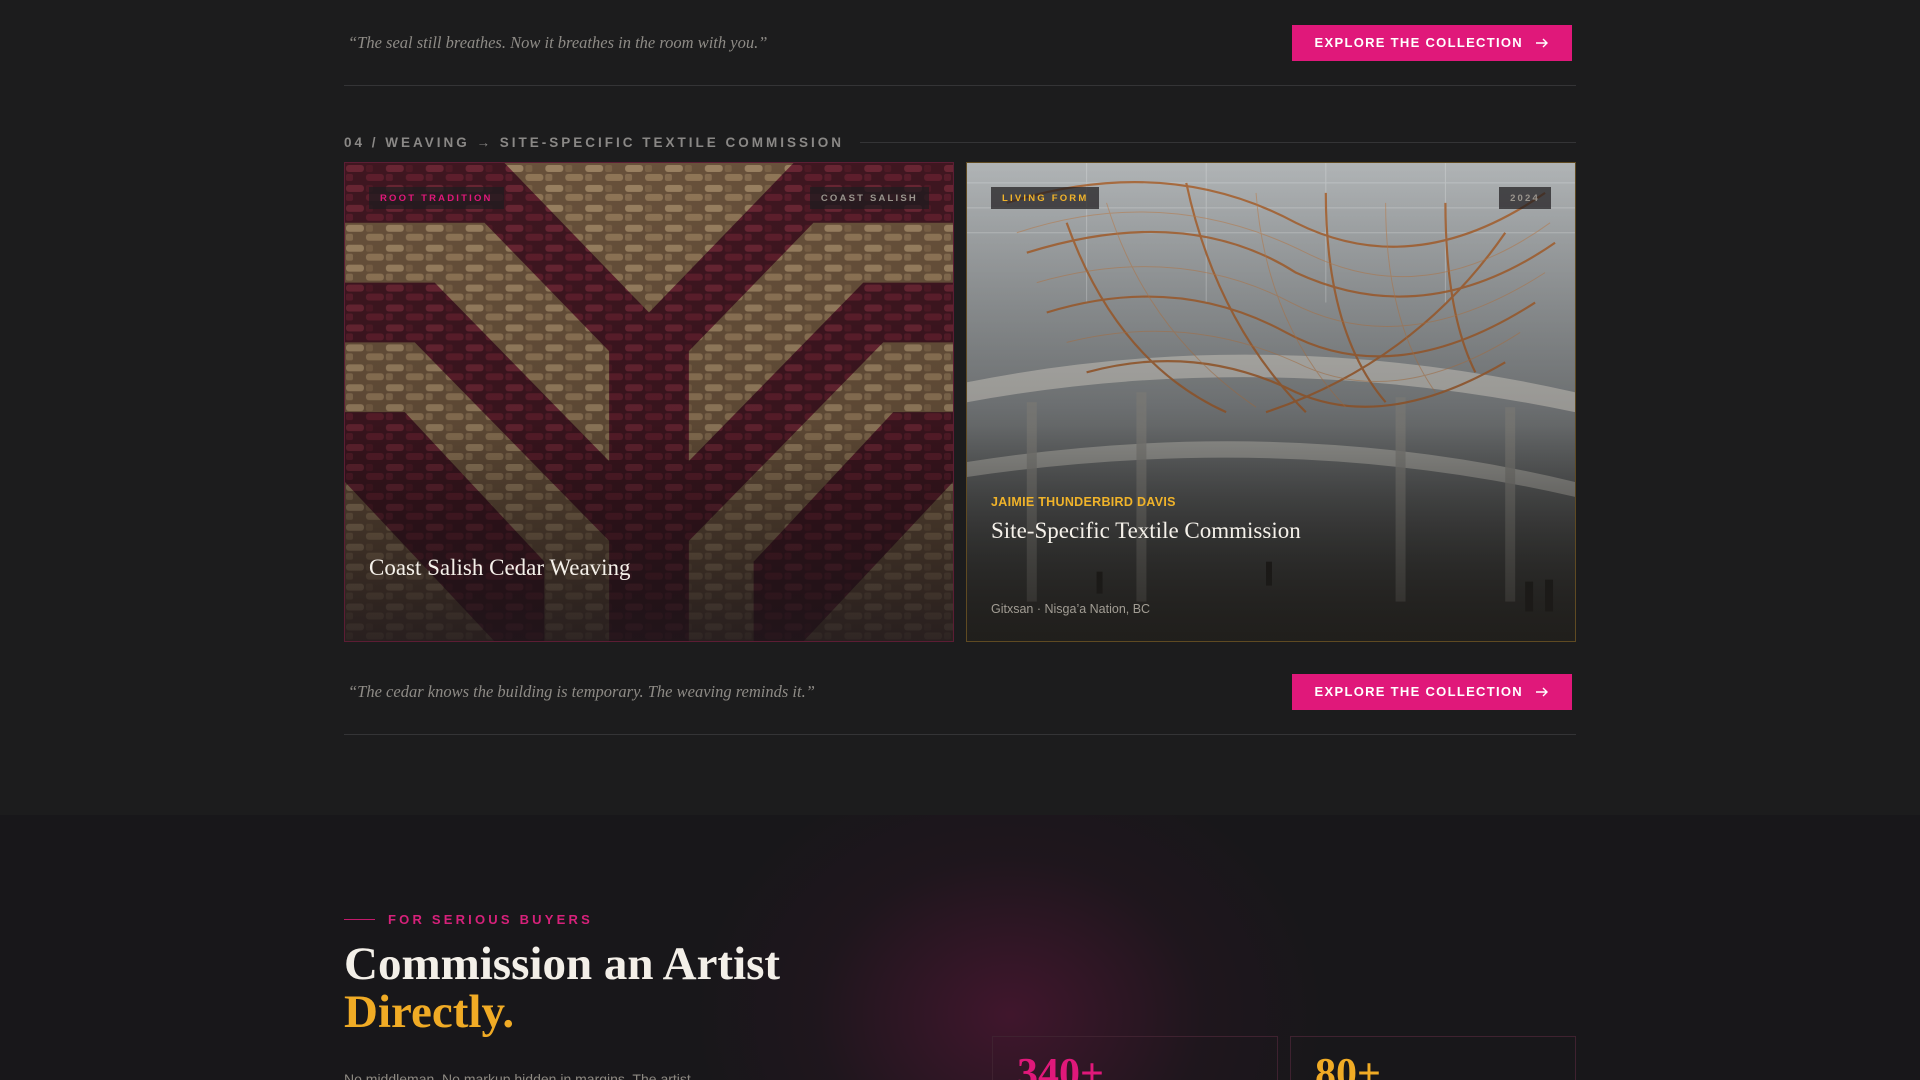  What do you see at coordinates (1135, 1058) in the screenshot?
I see `stat-box-artists: 340+` at bounding box center [1135, 1058].